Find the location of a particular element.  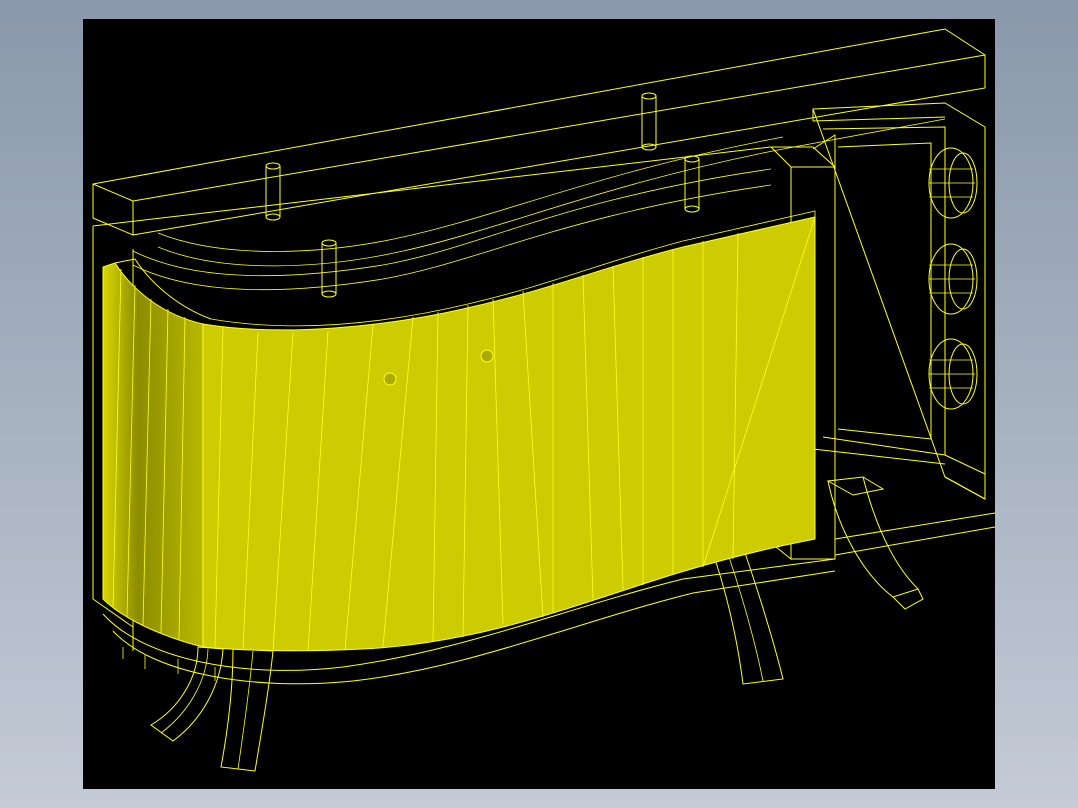

knobs is located at coordinates (953, 278).